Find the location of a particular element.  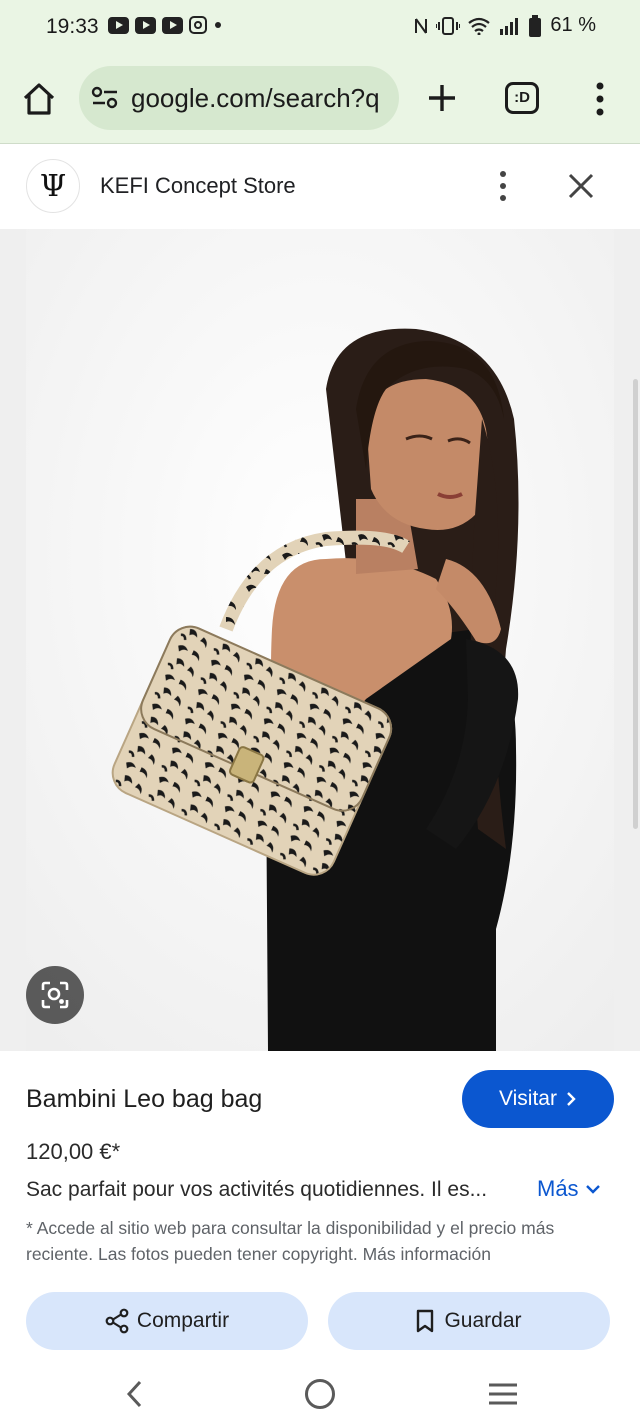

save-button-label: Guardar is located at coordinates (483, 1320).